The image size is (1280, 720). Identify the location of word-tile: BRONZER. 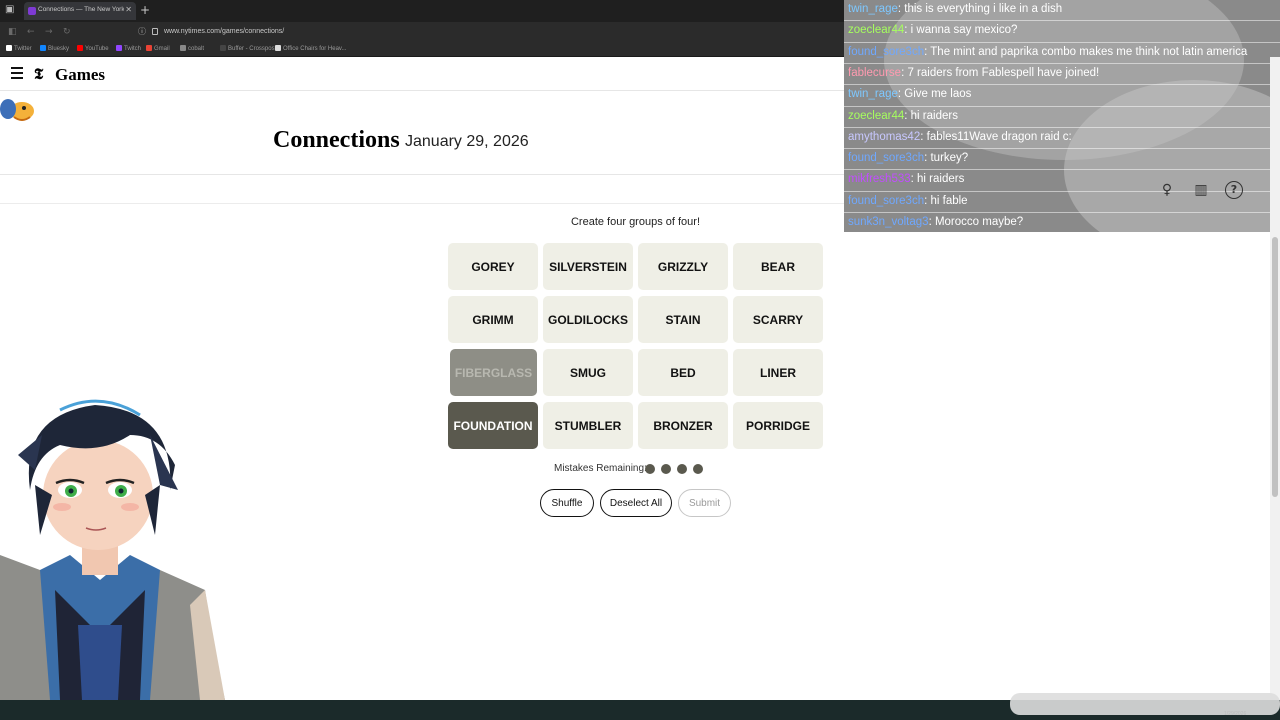
(683, 425).